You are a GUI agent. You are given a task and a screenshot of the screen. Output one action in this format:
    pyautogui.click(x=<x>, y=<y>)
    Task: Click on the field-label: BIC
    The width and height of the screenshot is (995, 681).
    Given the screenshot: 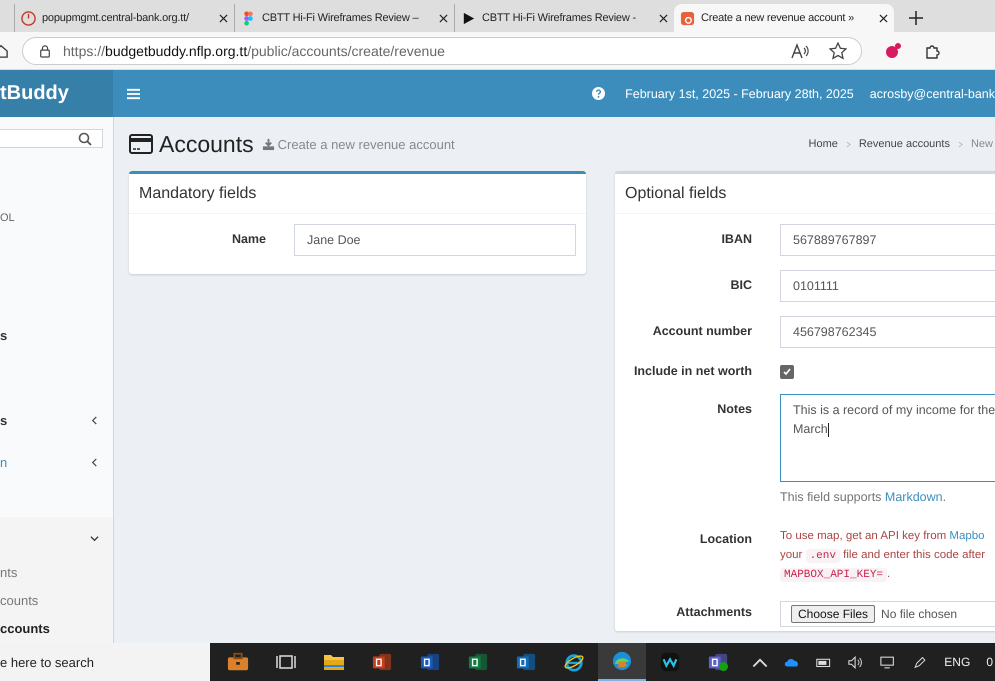 What is the action you would take?
    pyautogui.click(x=741, y=285)
    